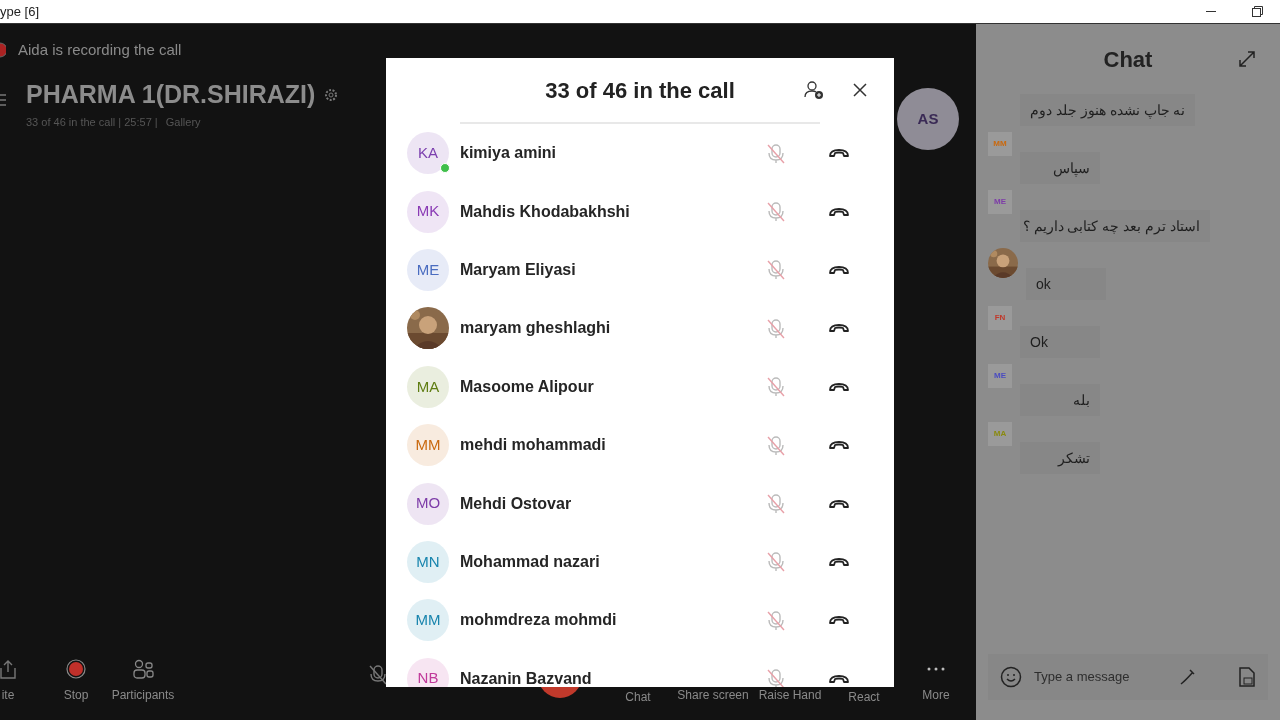 The height and width of the screenshot is (720, 1280). Describe the element at coordinates (1094, 677) in the screenshot. I see `message-input: Type a message` at that location.